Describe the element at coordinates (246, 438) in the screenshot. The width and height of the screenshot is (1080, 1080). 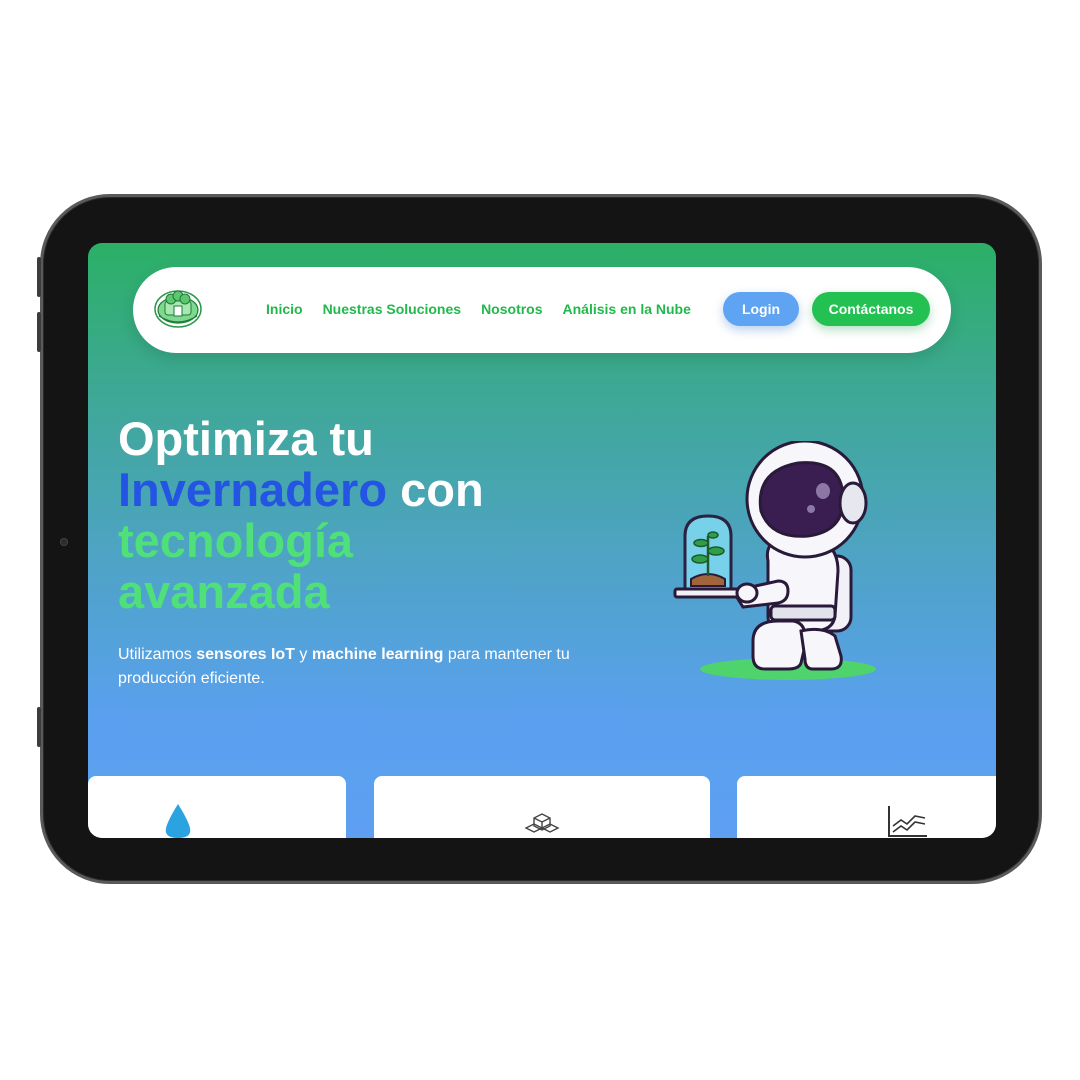
I see `hero-title-line1: Optimiza tu` at that location.